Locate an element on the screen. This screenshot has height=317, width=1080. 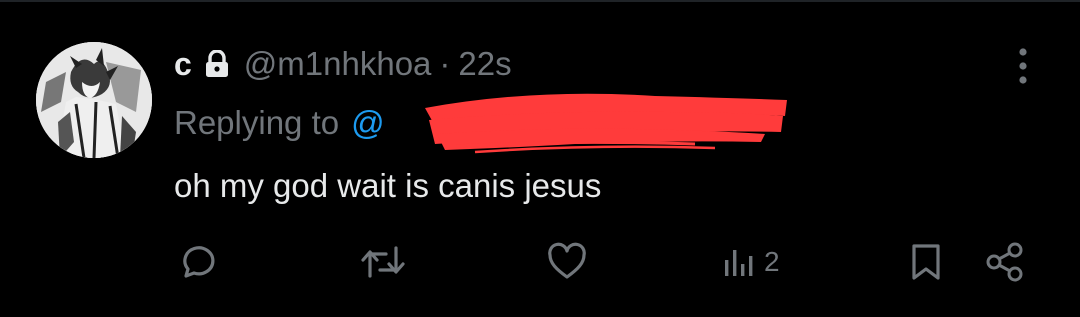
tweet-header: c @m1nhkhoa · 22s is located at coordinates (343, 64).